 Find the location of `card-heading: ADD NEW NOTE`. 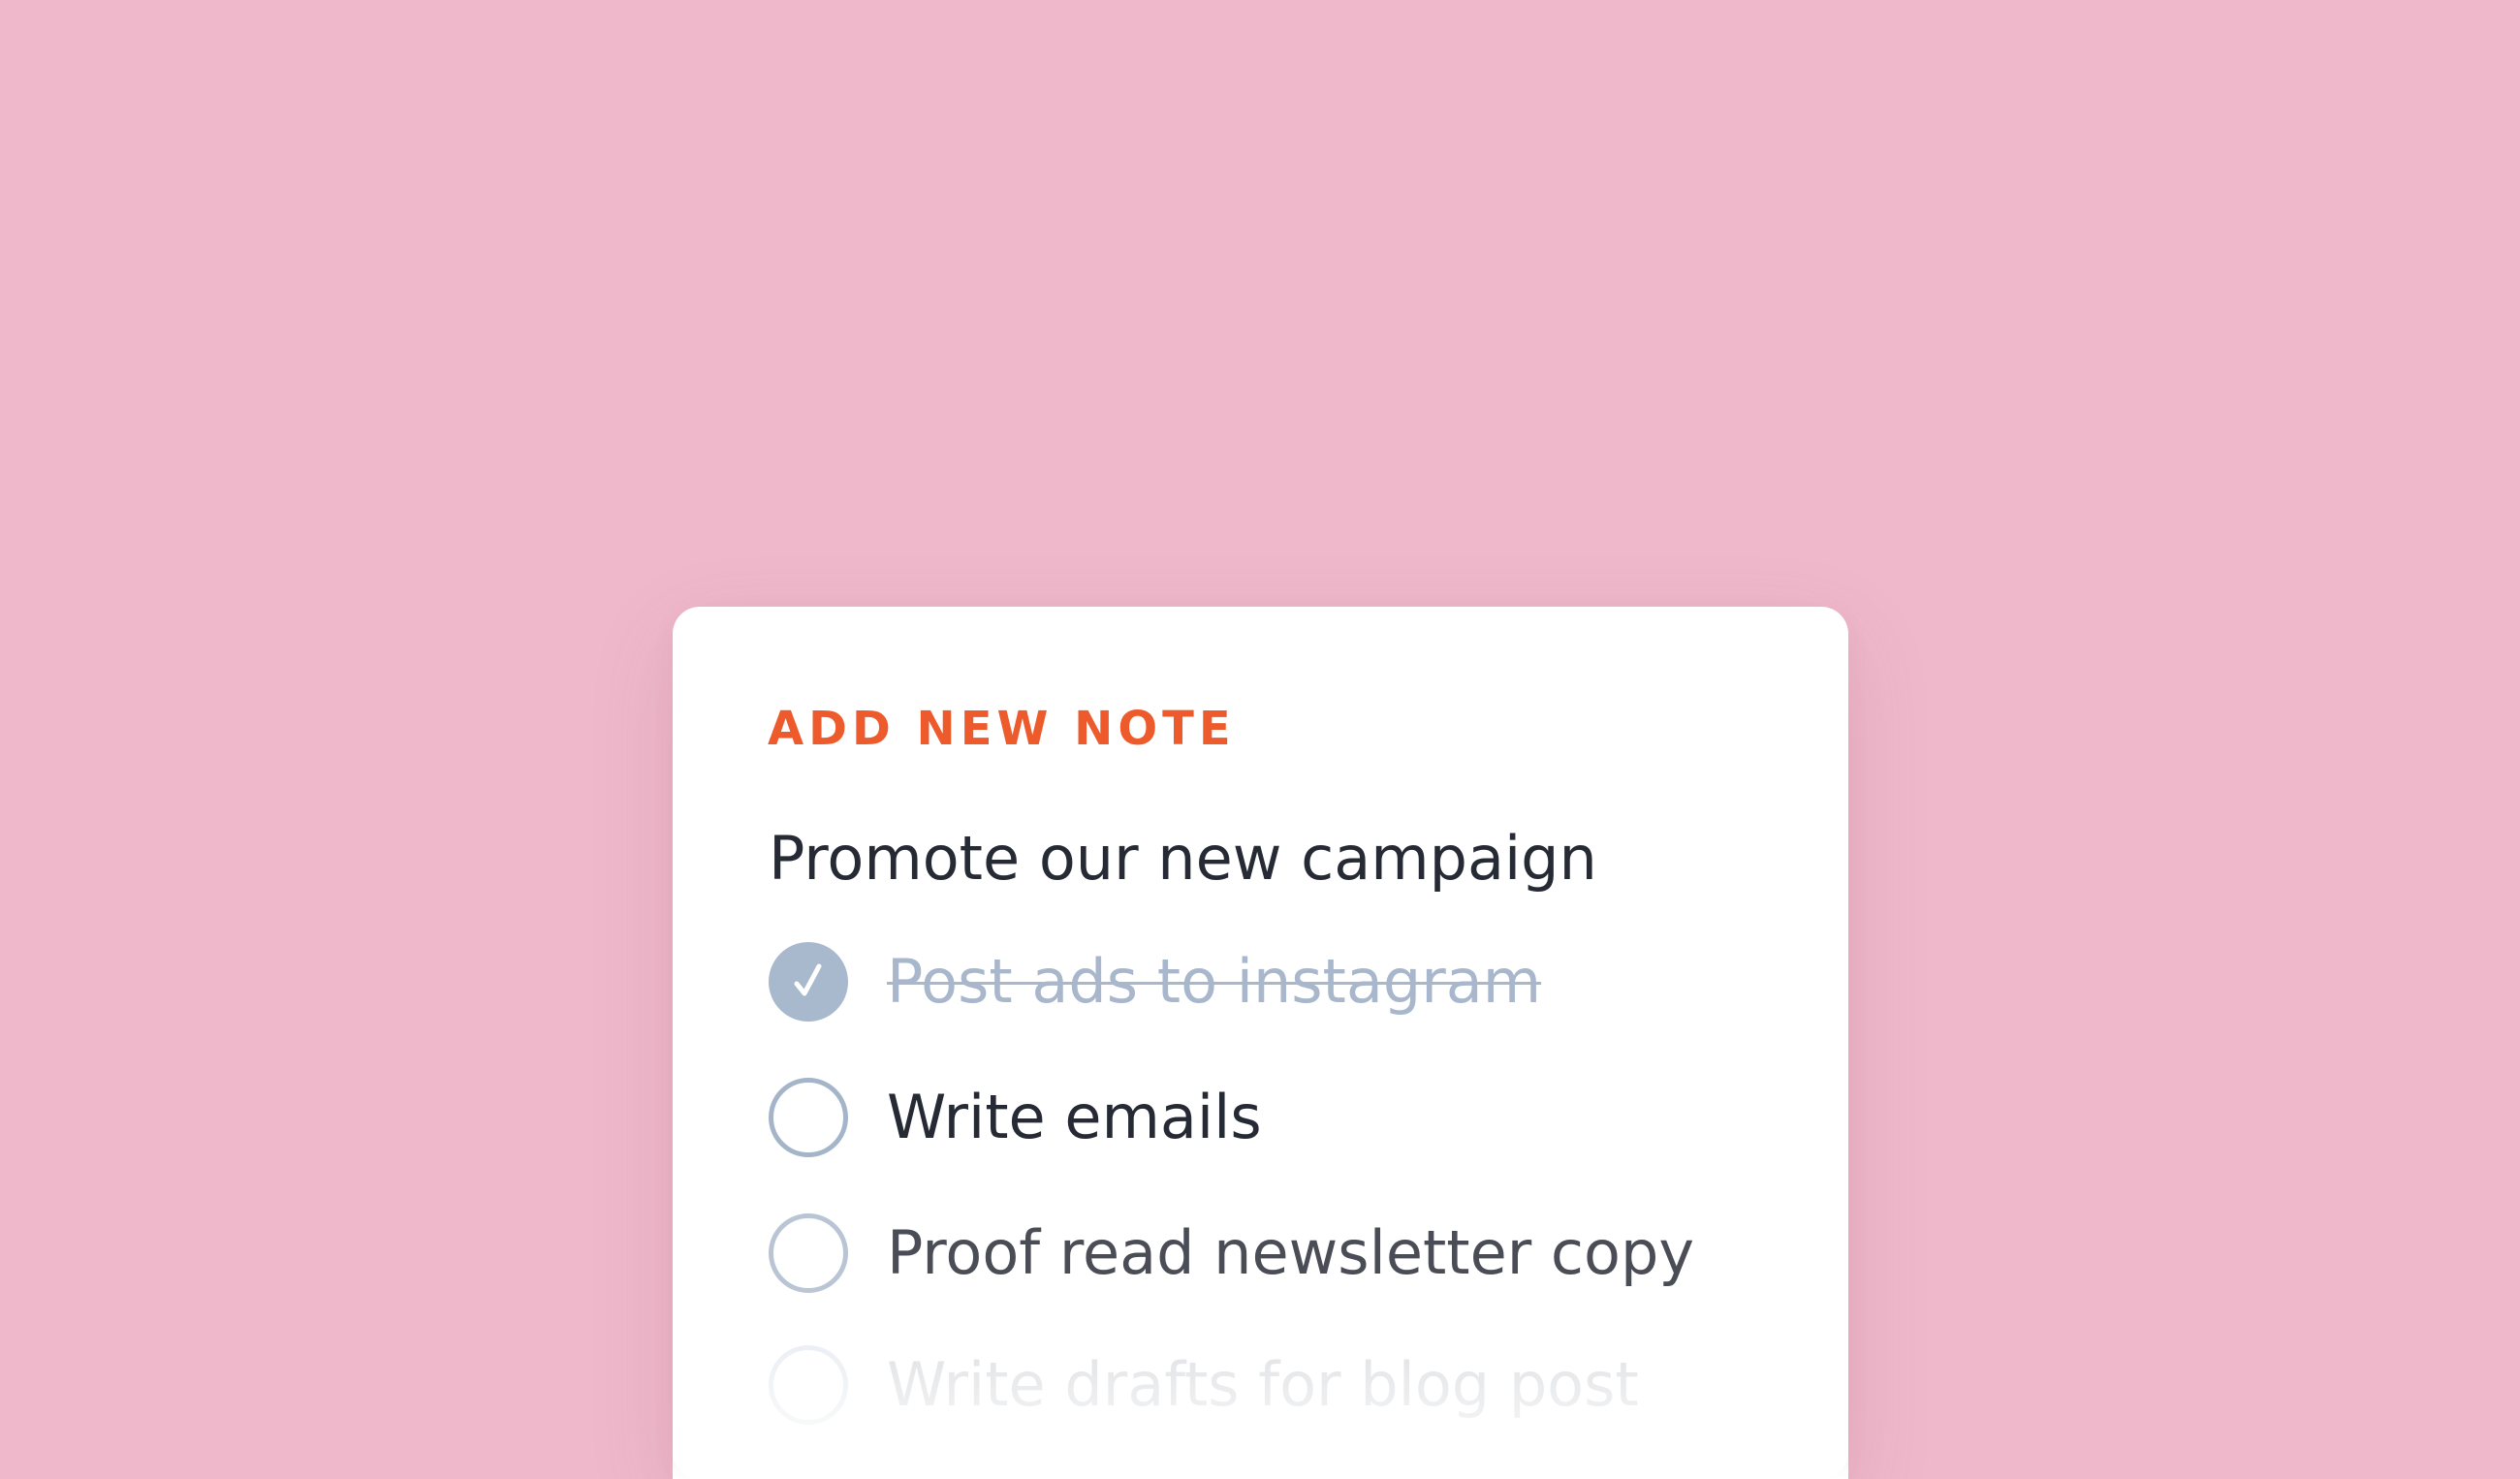

card-heading: ADD NEW NOTE is located at coordinates (1002, 729).